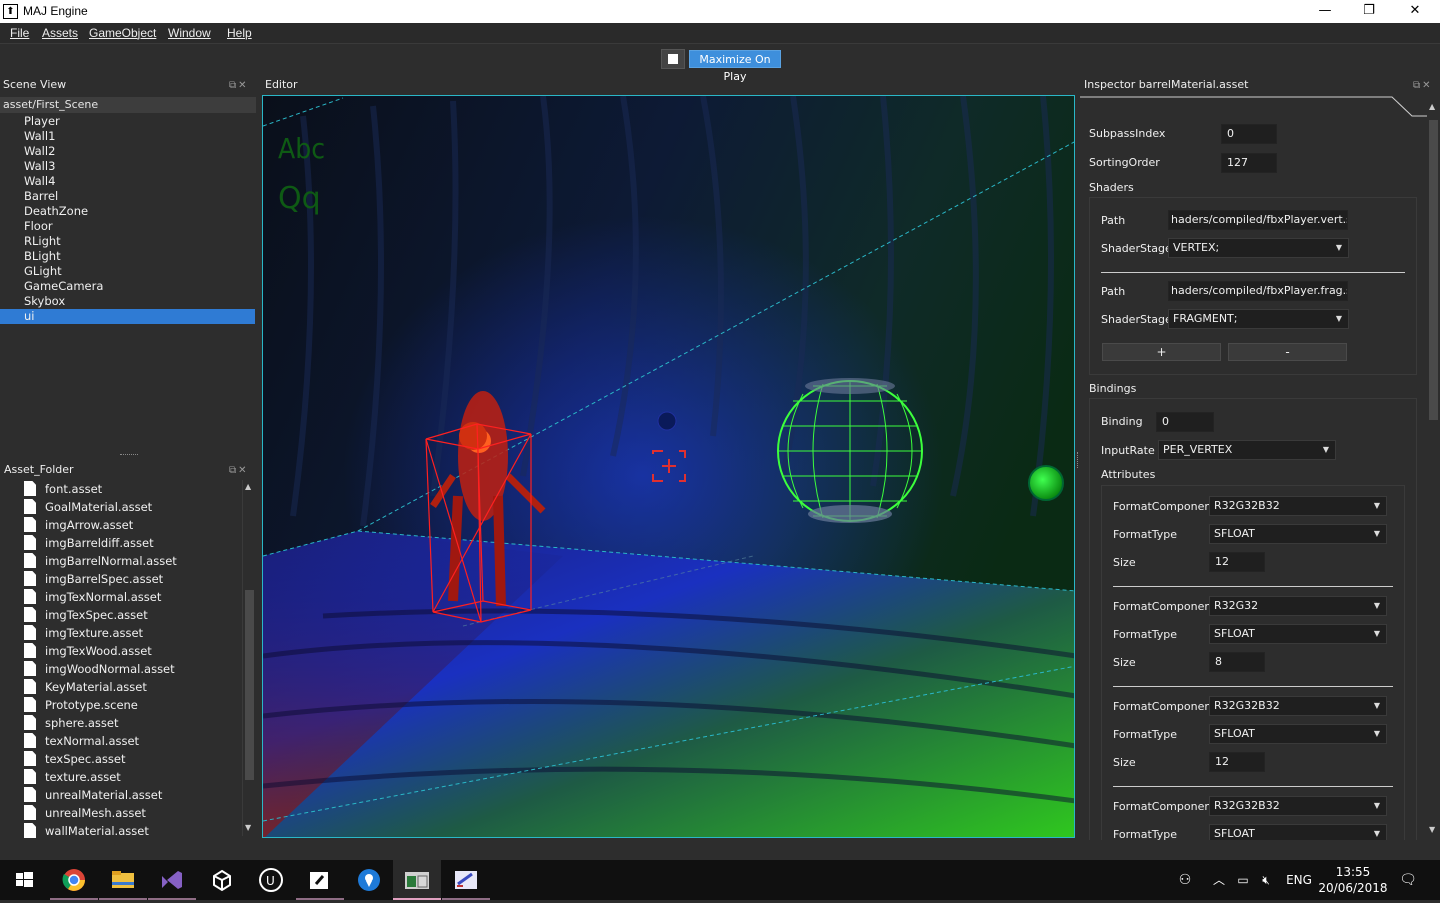  Describe the element at coordinates (19, 33) in the screenshot. I see `menu-file: File` at that location.